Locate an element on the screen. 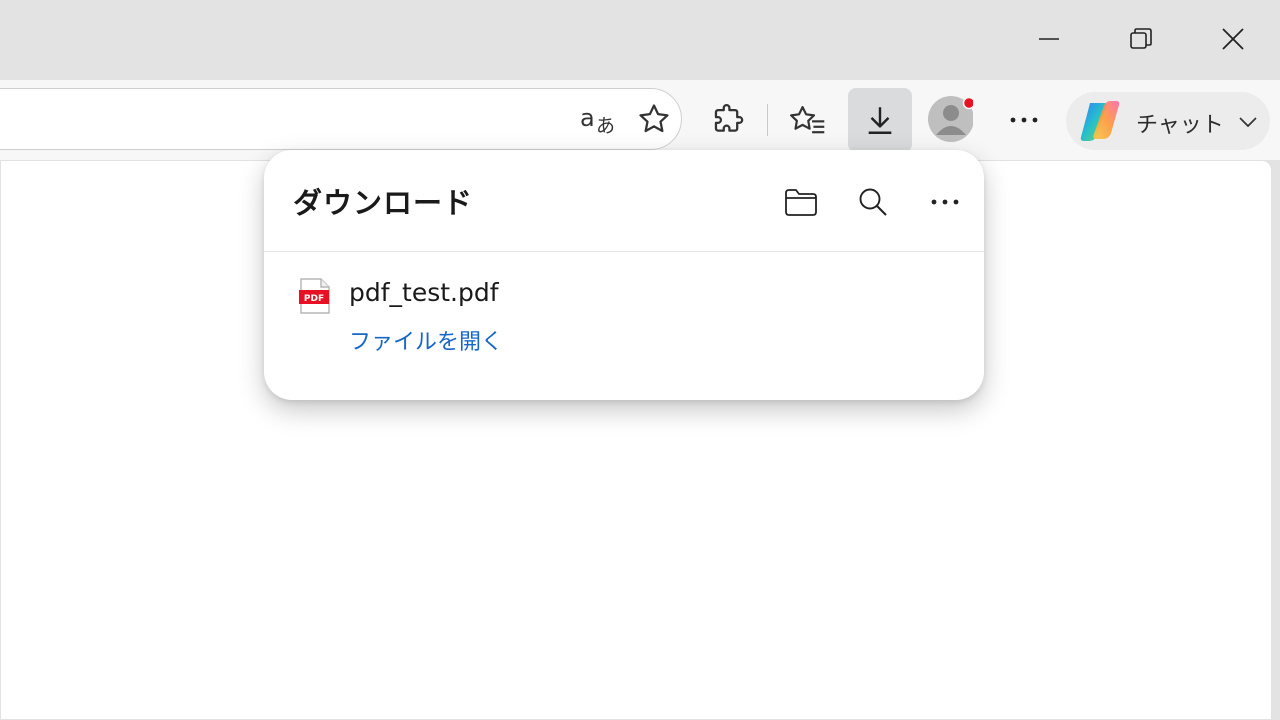  browser-toolbar: a あ チャット is located at coordinates (640, 120).